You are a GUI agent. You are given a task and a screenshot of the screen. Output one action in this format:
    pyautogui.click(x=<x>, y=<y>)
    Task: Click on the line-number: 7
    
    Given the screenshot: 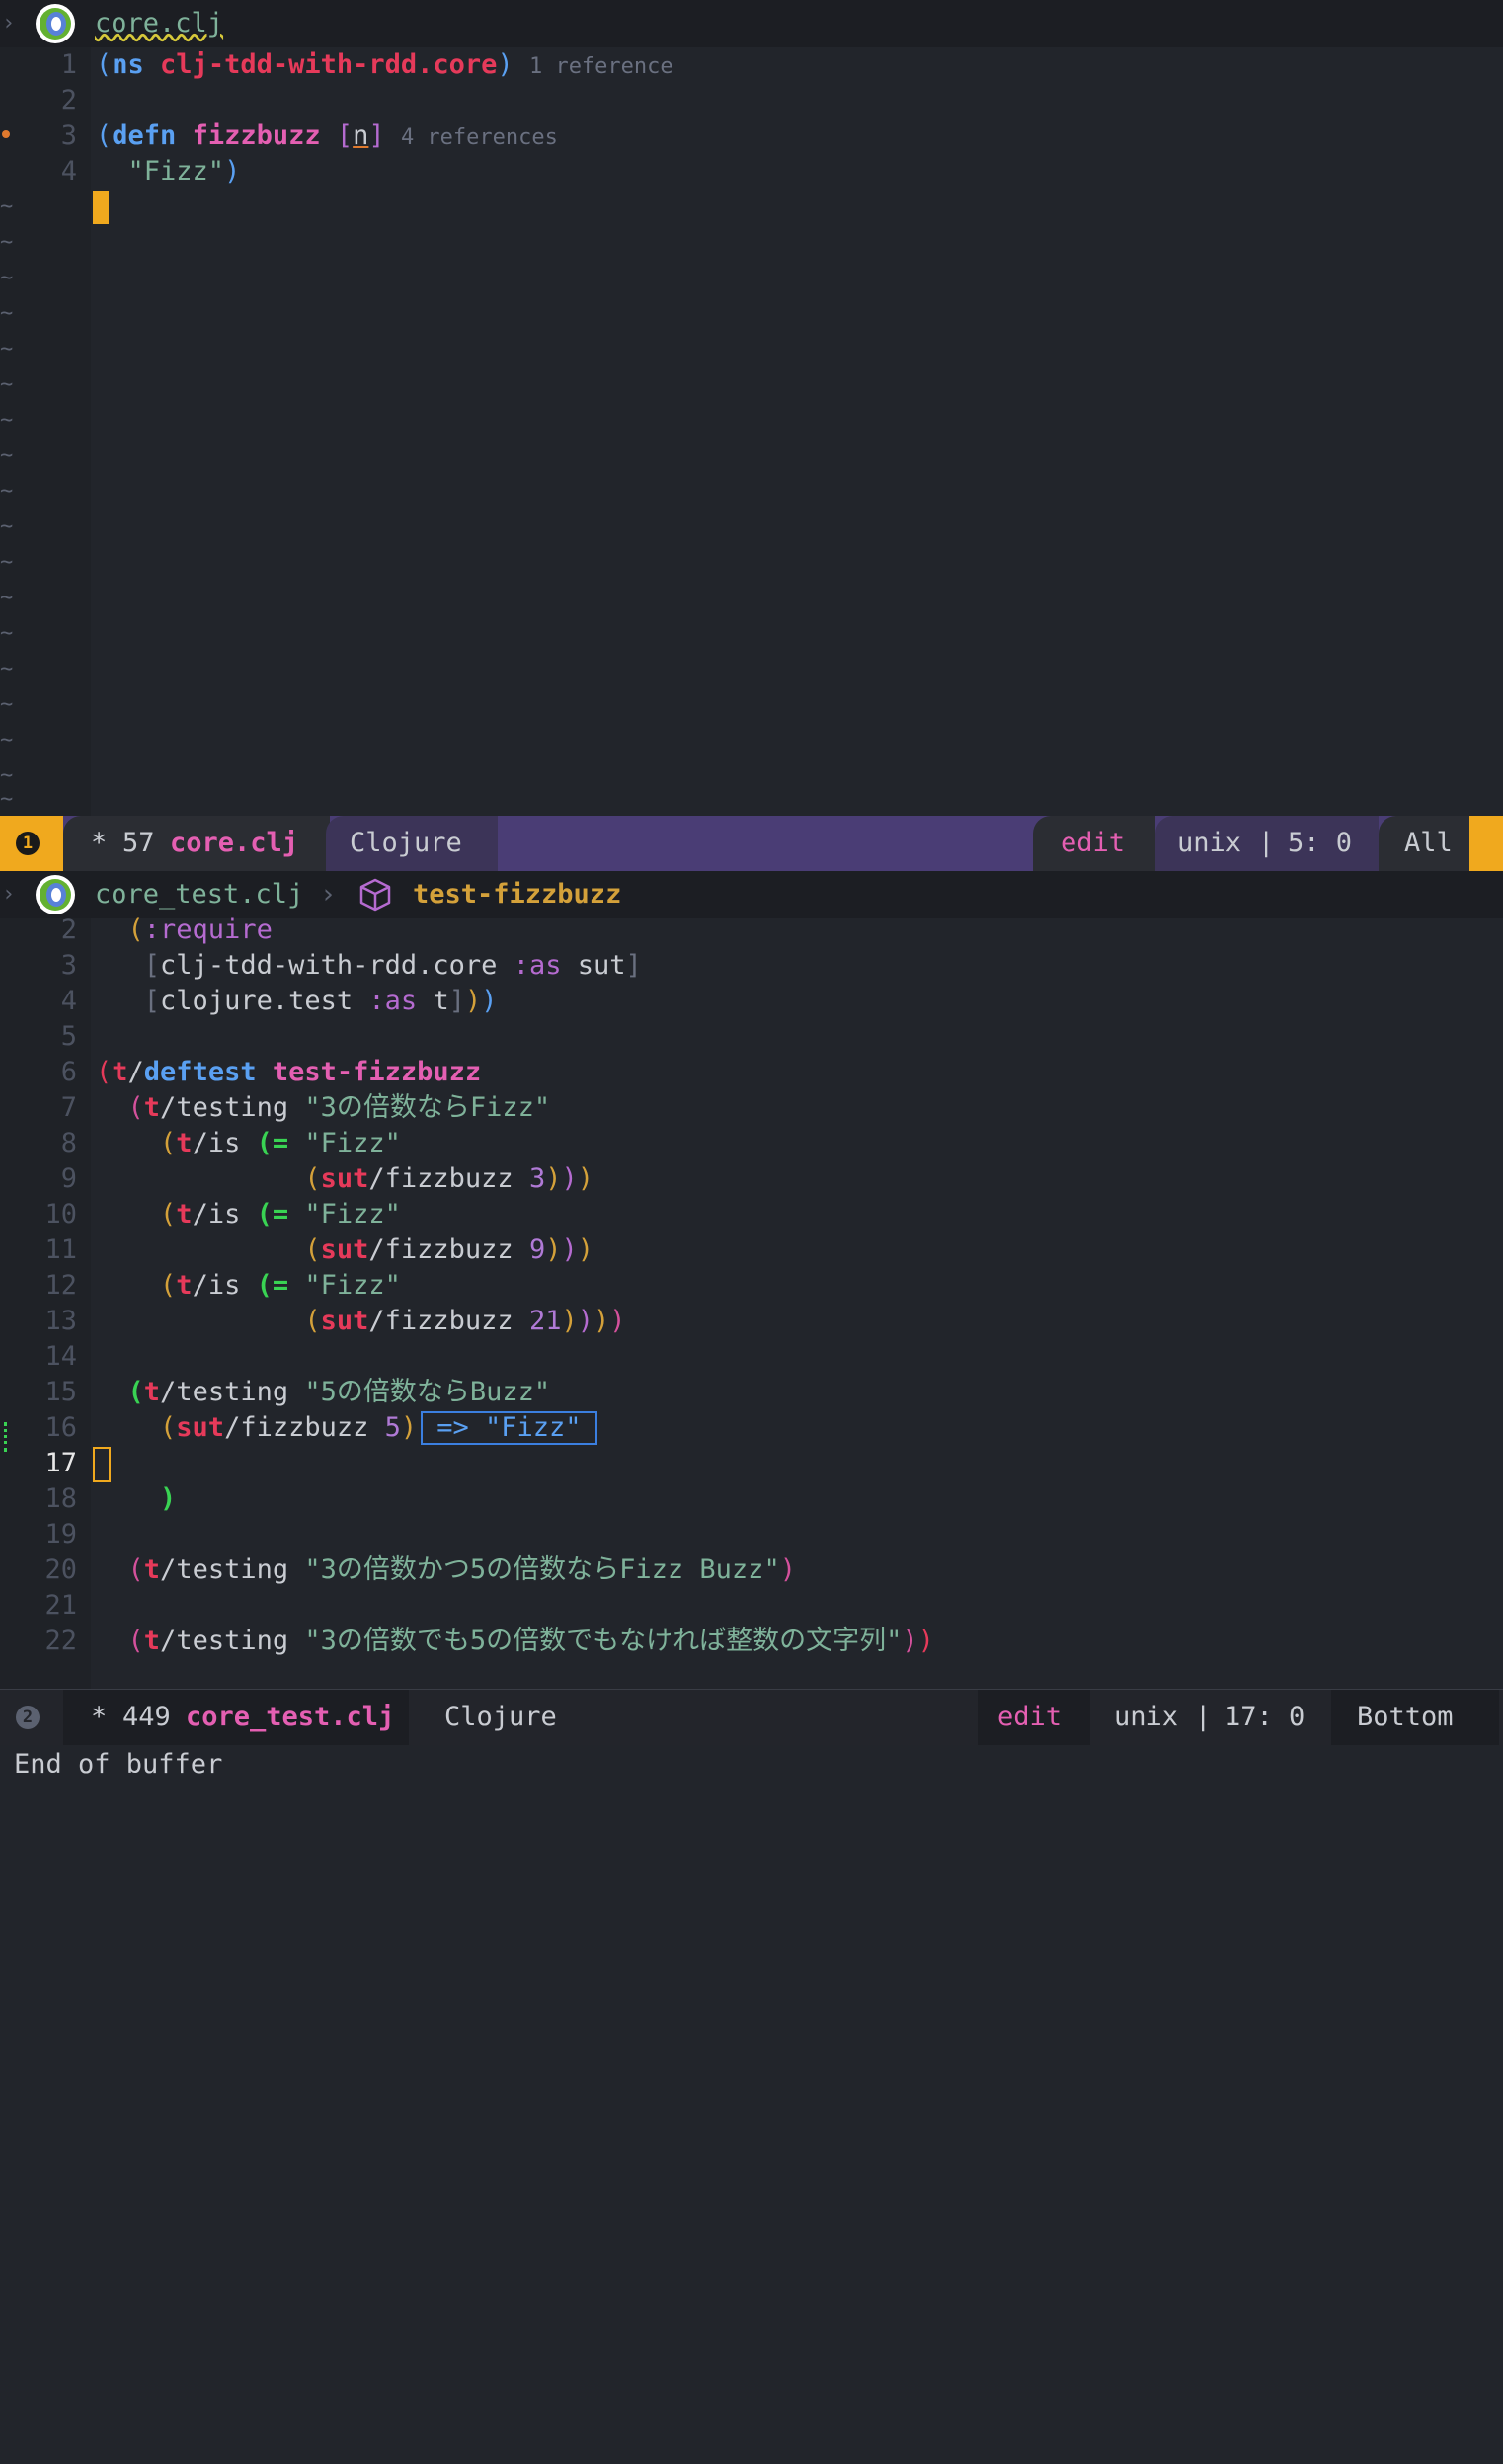 What is the action you would take?
    pyautogui.click(x=68, y=1107)
    